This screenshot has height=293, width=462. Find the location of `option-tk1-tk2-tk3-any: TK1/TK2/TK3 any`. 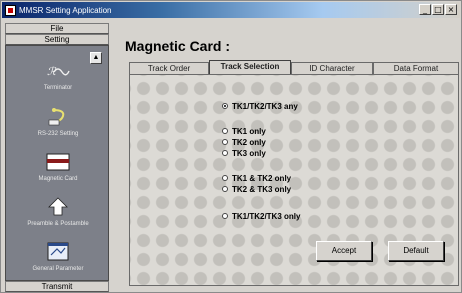

option-tk1-tk2-tk3-any: TK1/TK2/TK3 any is located at coordinates (260, 106).